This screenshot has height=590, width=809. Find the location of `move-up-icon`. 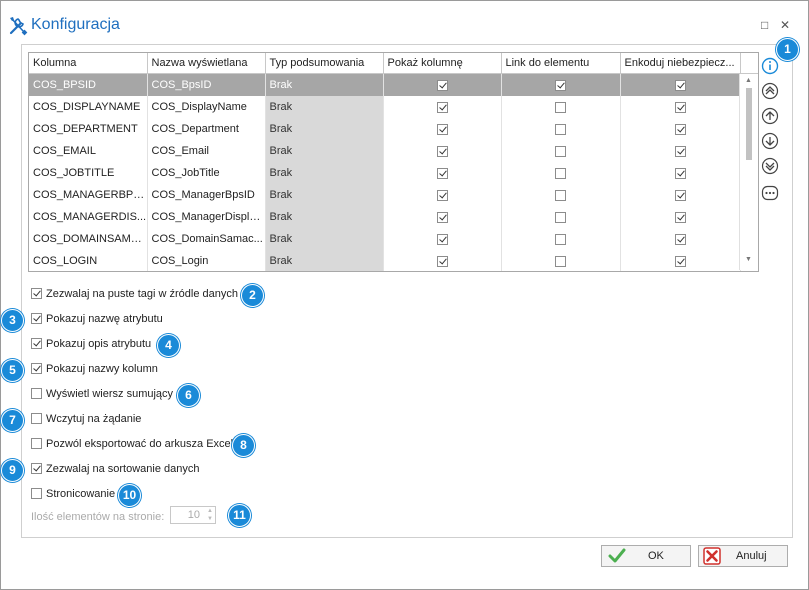

move-up-icon is located at coordinates (770, 116).